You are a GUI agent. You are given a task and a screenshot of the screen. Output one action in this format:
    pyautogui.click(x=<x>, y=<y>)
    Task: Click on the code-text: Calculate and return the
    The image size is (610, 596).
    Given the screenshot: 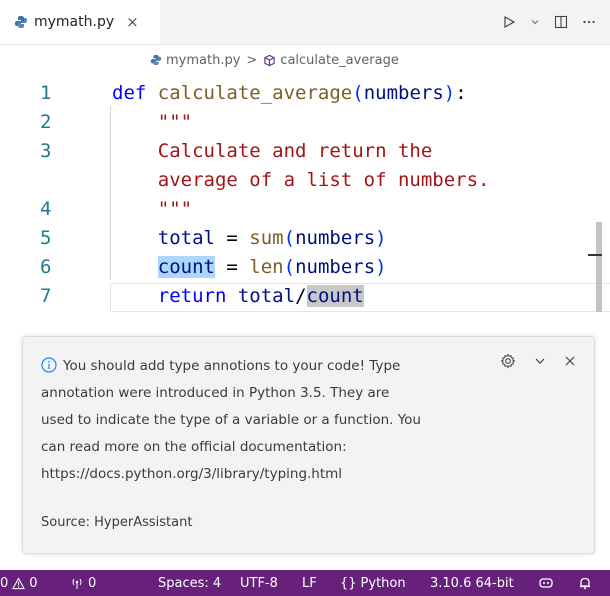 What is the action you would take?
    pyautogui.click(x=272, y=150)
    